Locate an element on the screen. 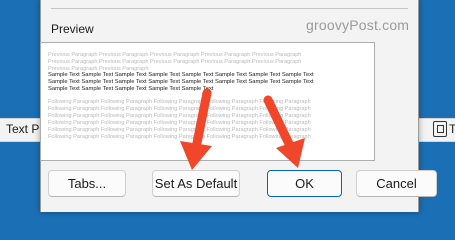  watermark: groovyPost.com is located at coordinates (358, 25).